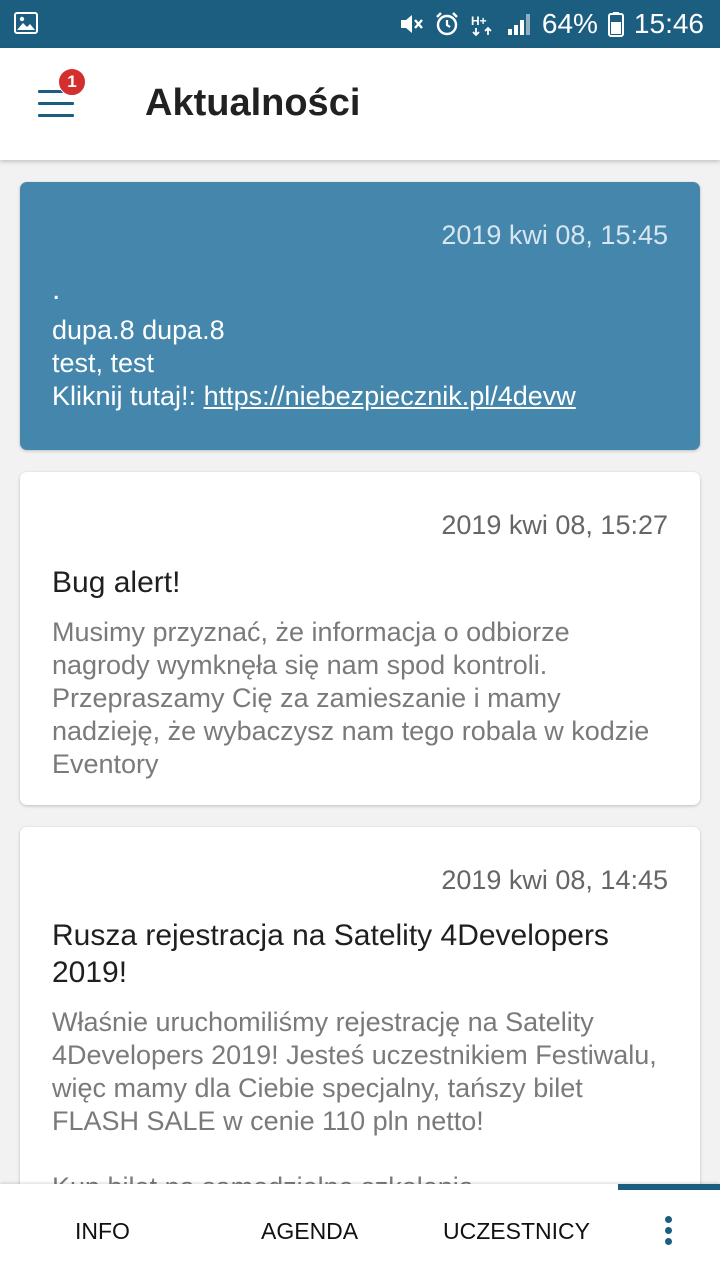 The image size is (720, 1280). What do you see at coordinates (668, 1230) in the screenshot?
I see `more-vert-icon` at bounding box center [668, 1230].